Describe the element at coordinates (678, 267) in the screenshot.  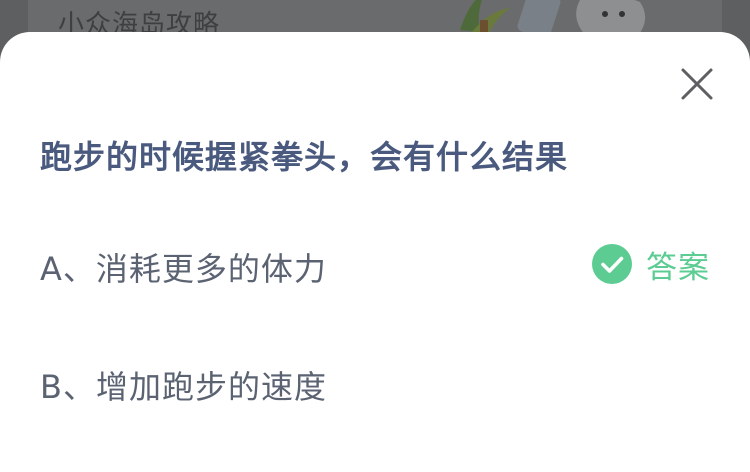
I see `answer-label: 答案` at that location.